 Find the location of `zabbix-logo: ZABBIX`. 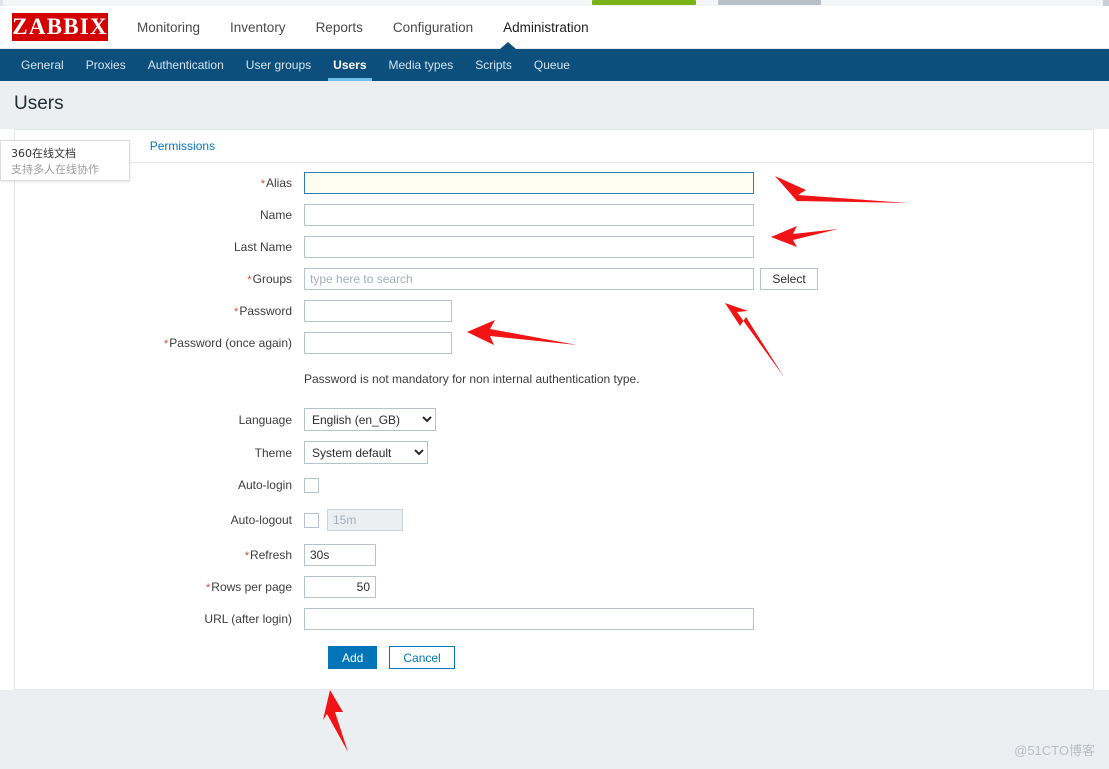

zabbix-logo: ZABBIX is located at coordinates (60, 27).